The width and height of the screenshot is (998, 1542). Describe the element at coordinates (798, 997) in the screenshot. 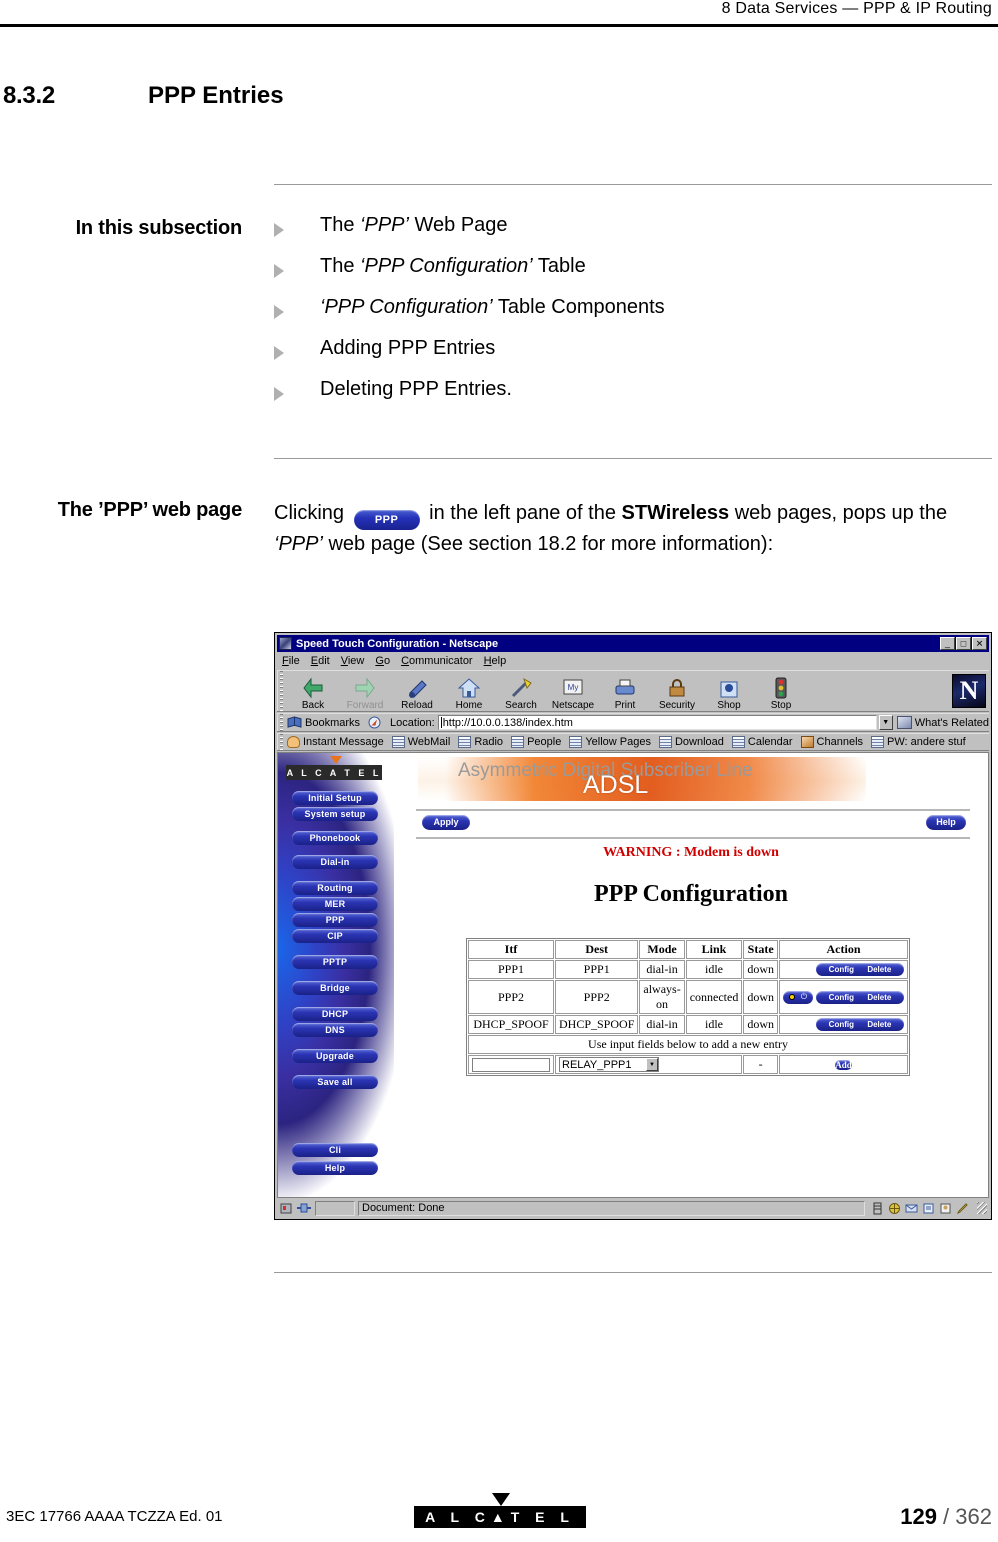

I see `power-toggle-button: ⏻` at that location.